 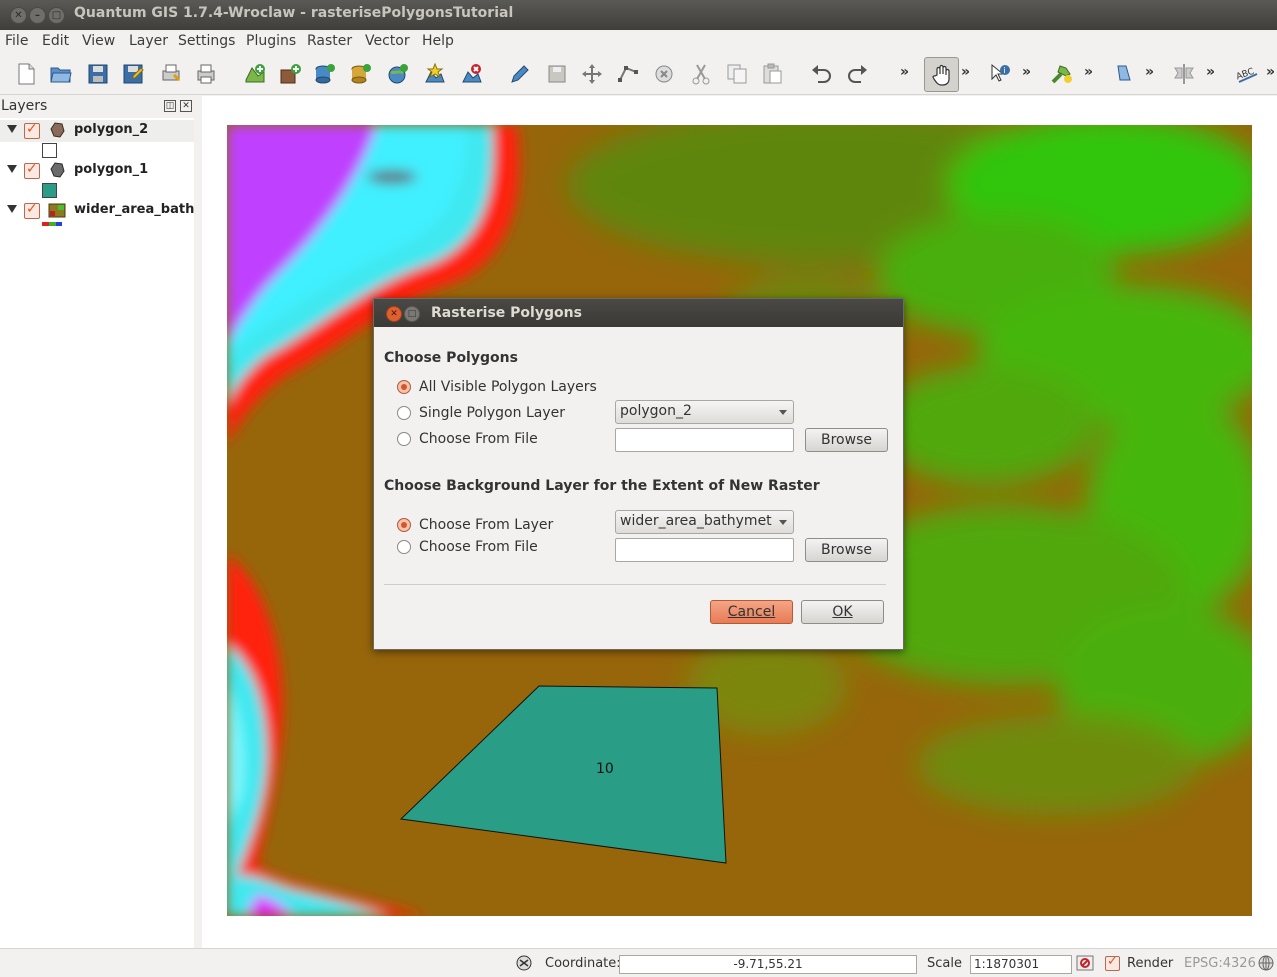 I want to click on add-wms-layer-icon, so click(x=398, y=74).